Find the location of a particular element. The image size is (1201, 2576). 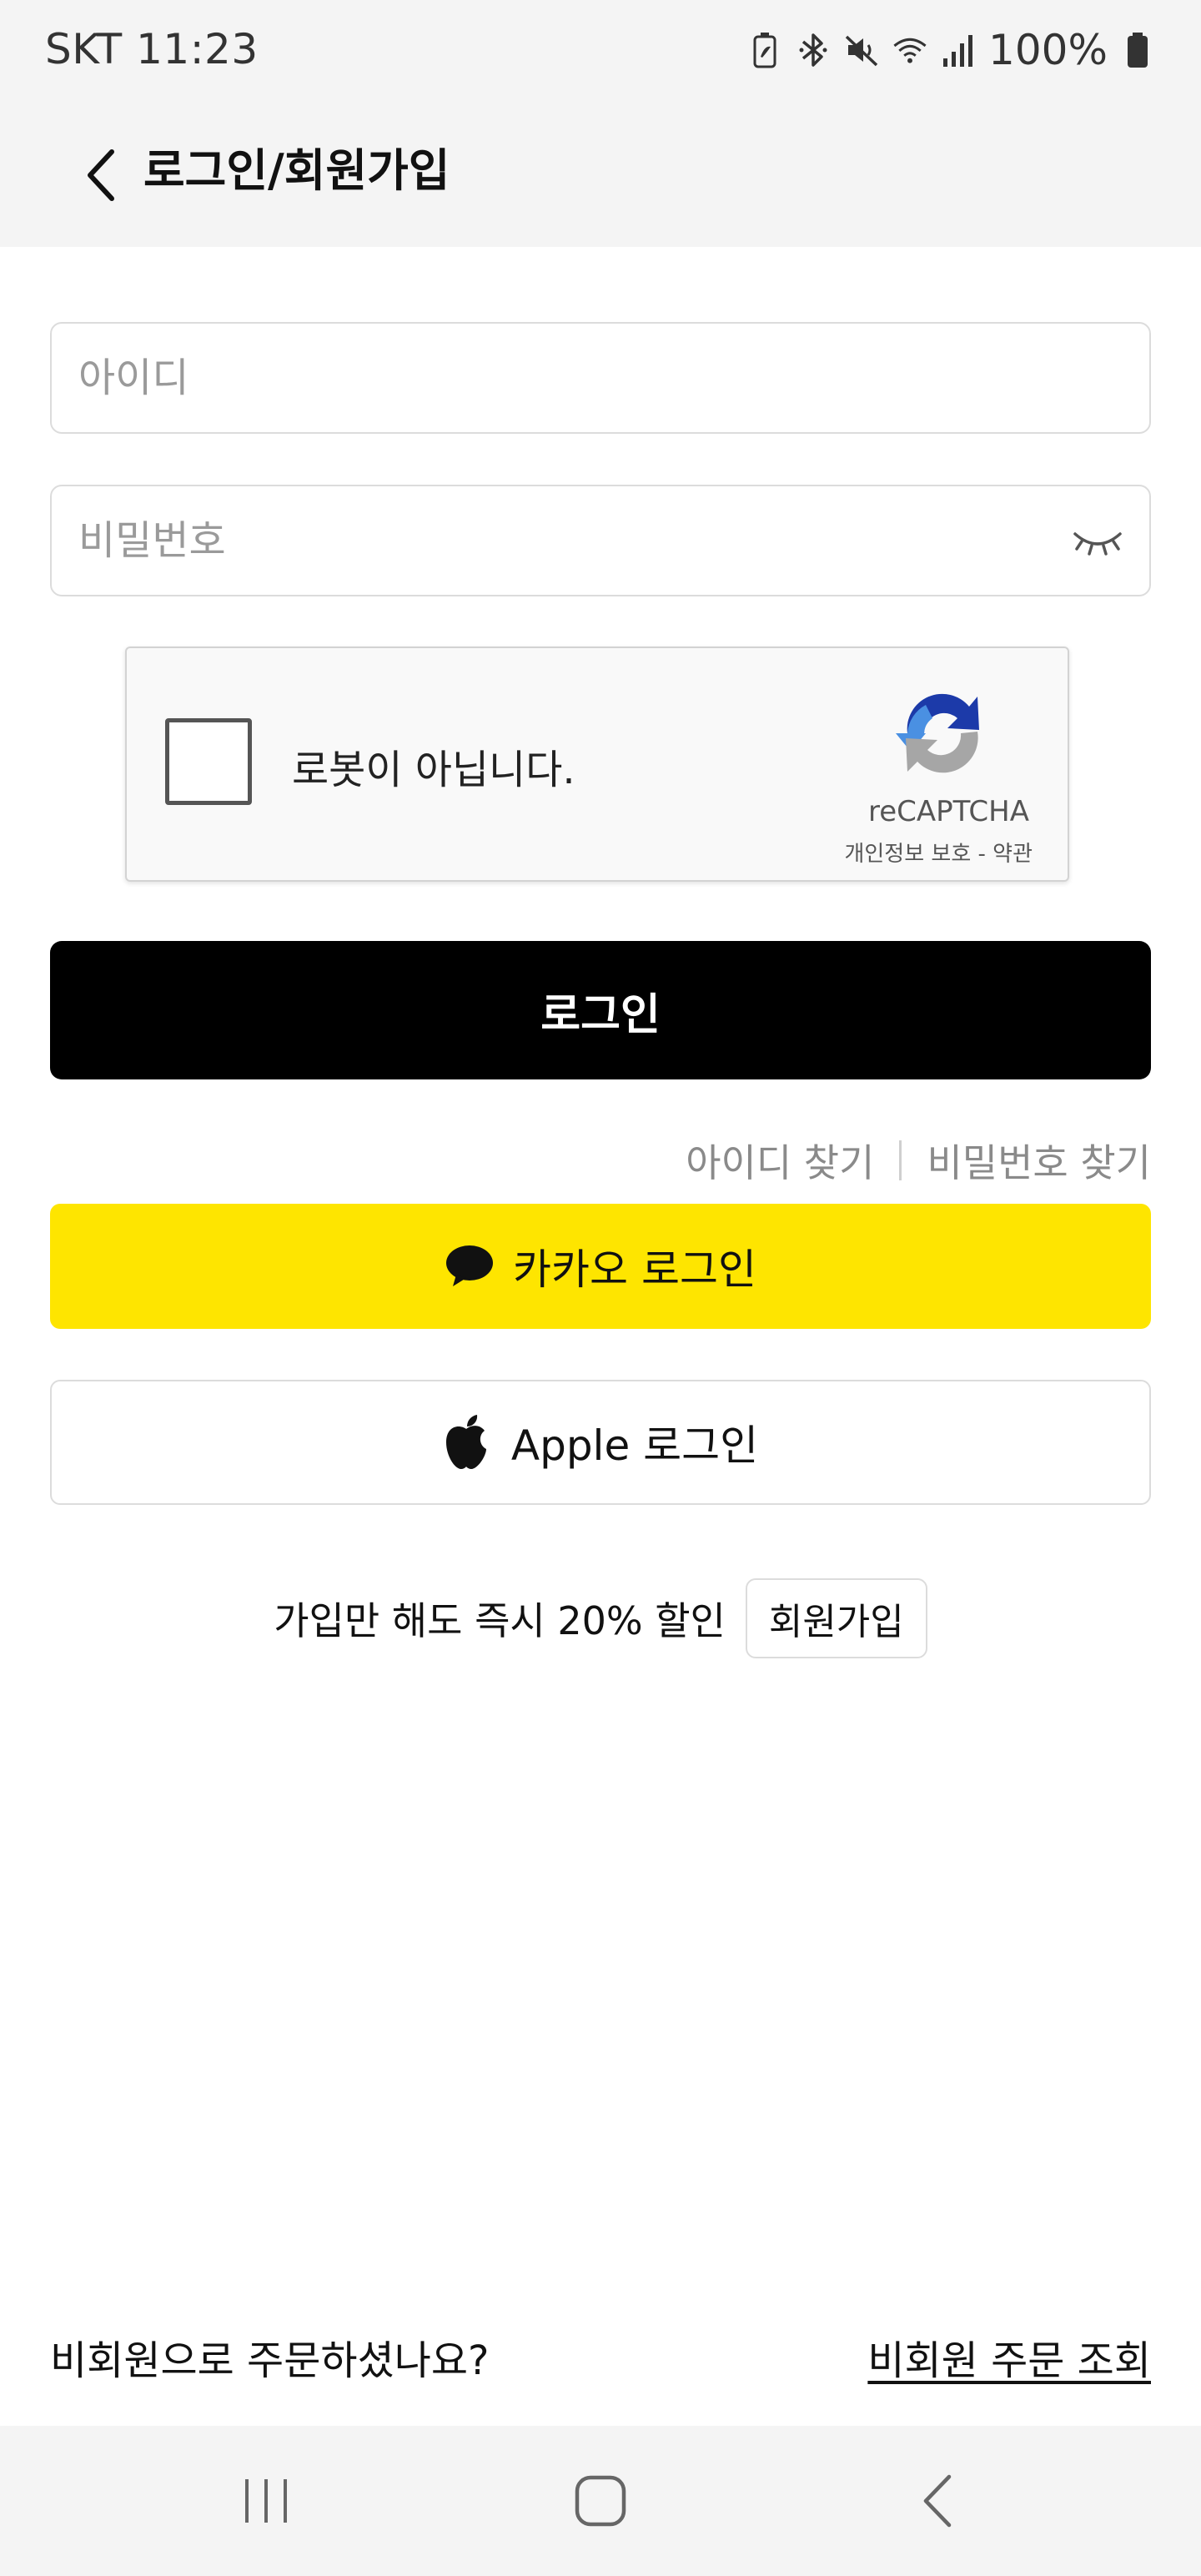

recaptcha-widget: 로봇이 아닙니다. reCAPTCHA 개인정보 보호 - 약관 is located at coordinates (597, 764).